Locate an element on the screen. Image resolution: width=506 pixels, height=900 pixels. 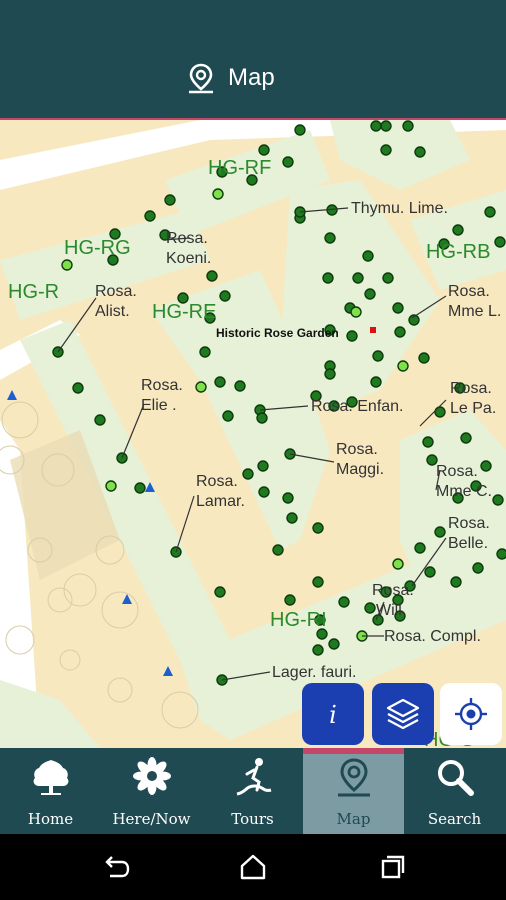
plant-label: Rosa. Lamar. is located at coordinates (220, 491).